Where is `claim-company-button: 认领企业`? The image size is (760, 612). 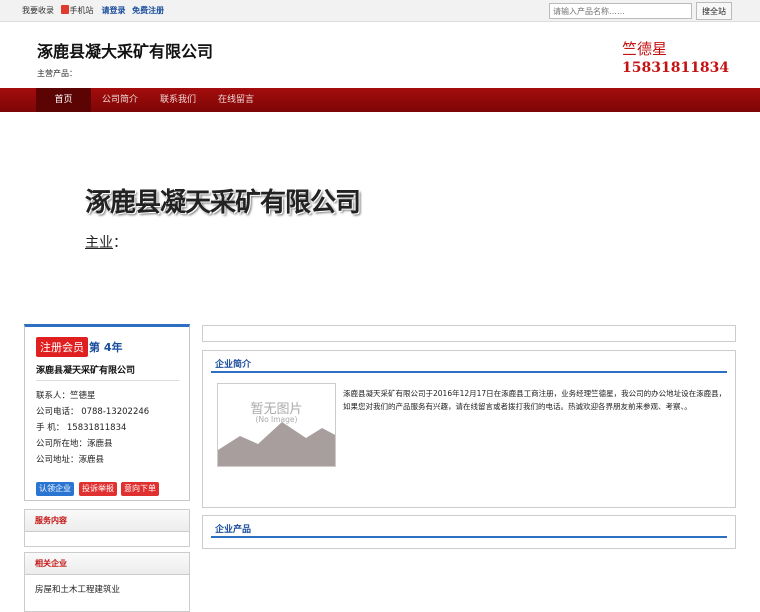 claim-company-button: 认领企业 is located at coordinates (55, 489).